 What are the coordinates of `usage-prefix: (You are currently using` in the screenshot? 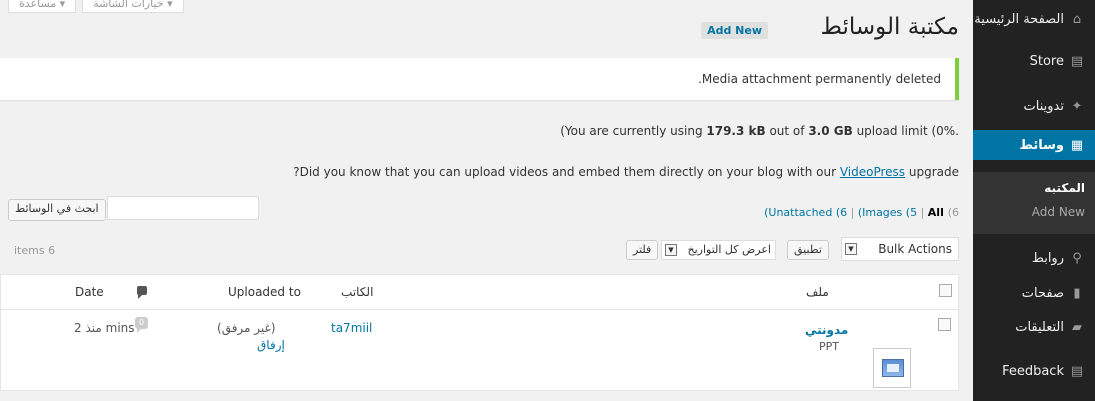 It's located at (633, 131).